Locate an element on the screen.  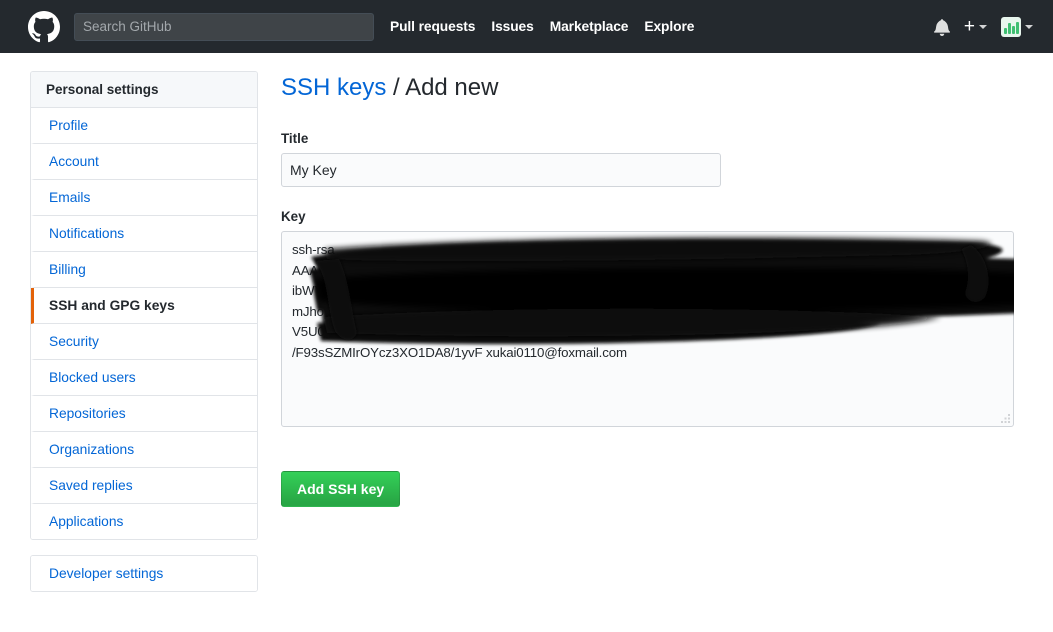
plus-icon: + is located at coordinates (969, 26).